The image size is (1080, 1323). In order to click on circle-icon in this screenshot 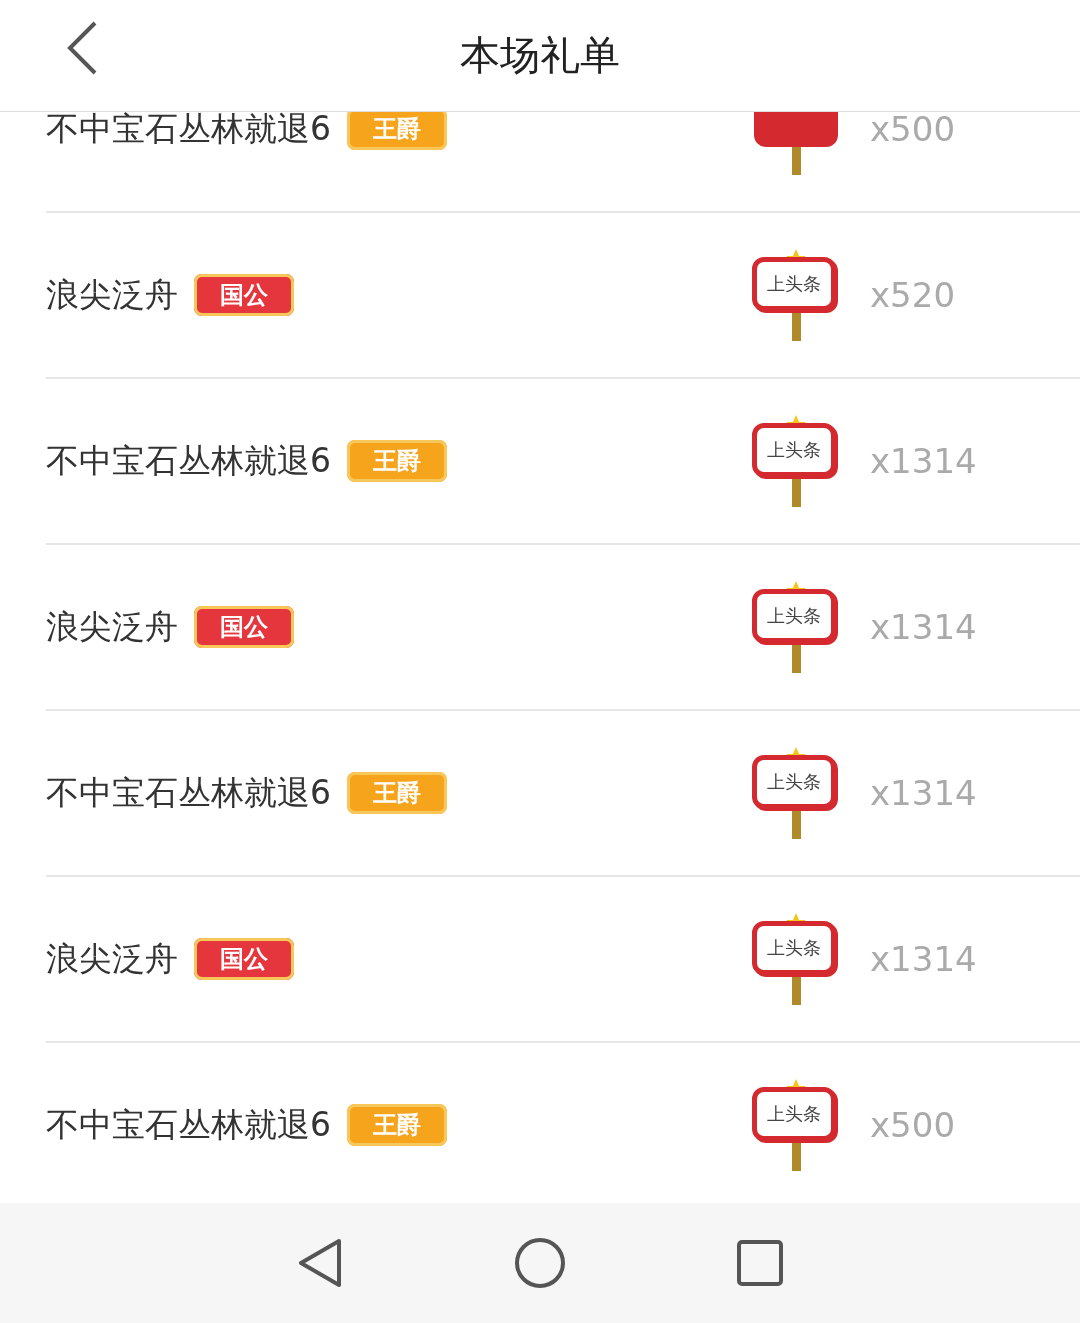, I will do `click(540, 1263)`.